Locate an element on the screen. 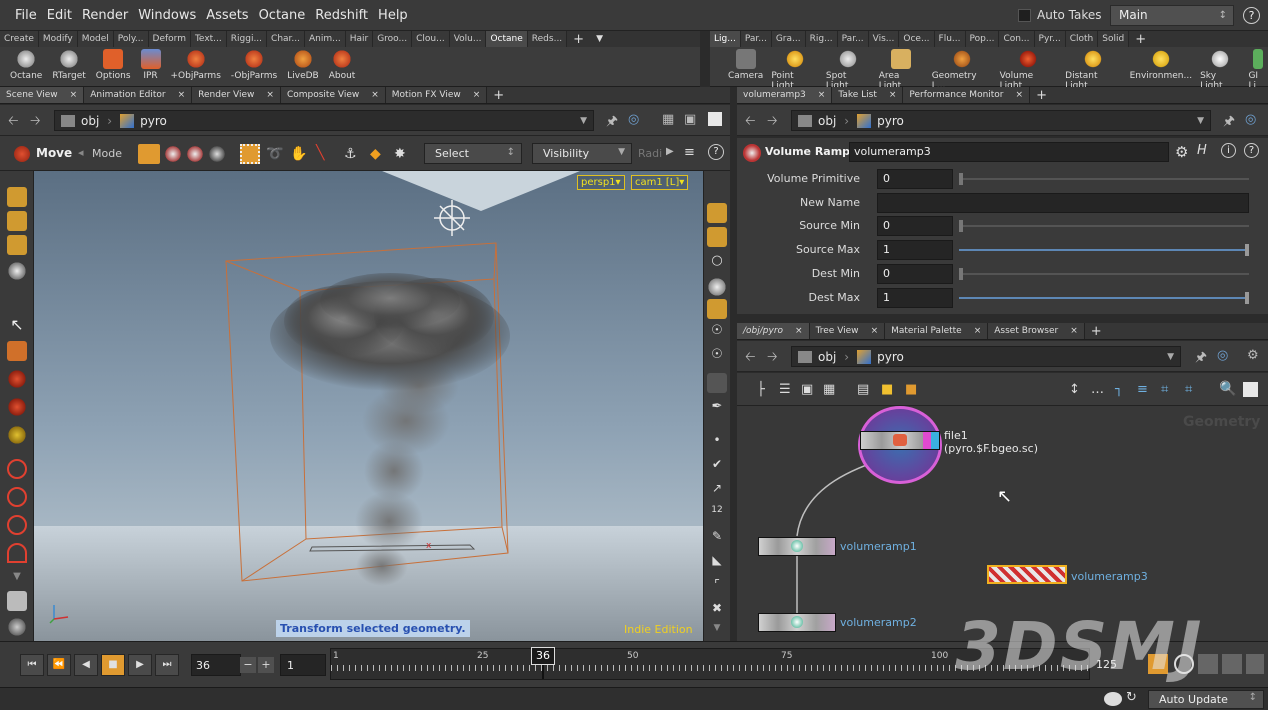 Image resolution: width=1268 pixels, height=710 pixels. param-dest-min-field: 0 is located at coordinates (915, 274).